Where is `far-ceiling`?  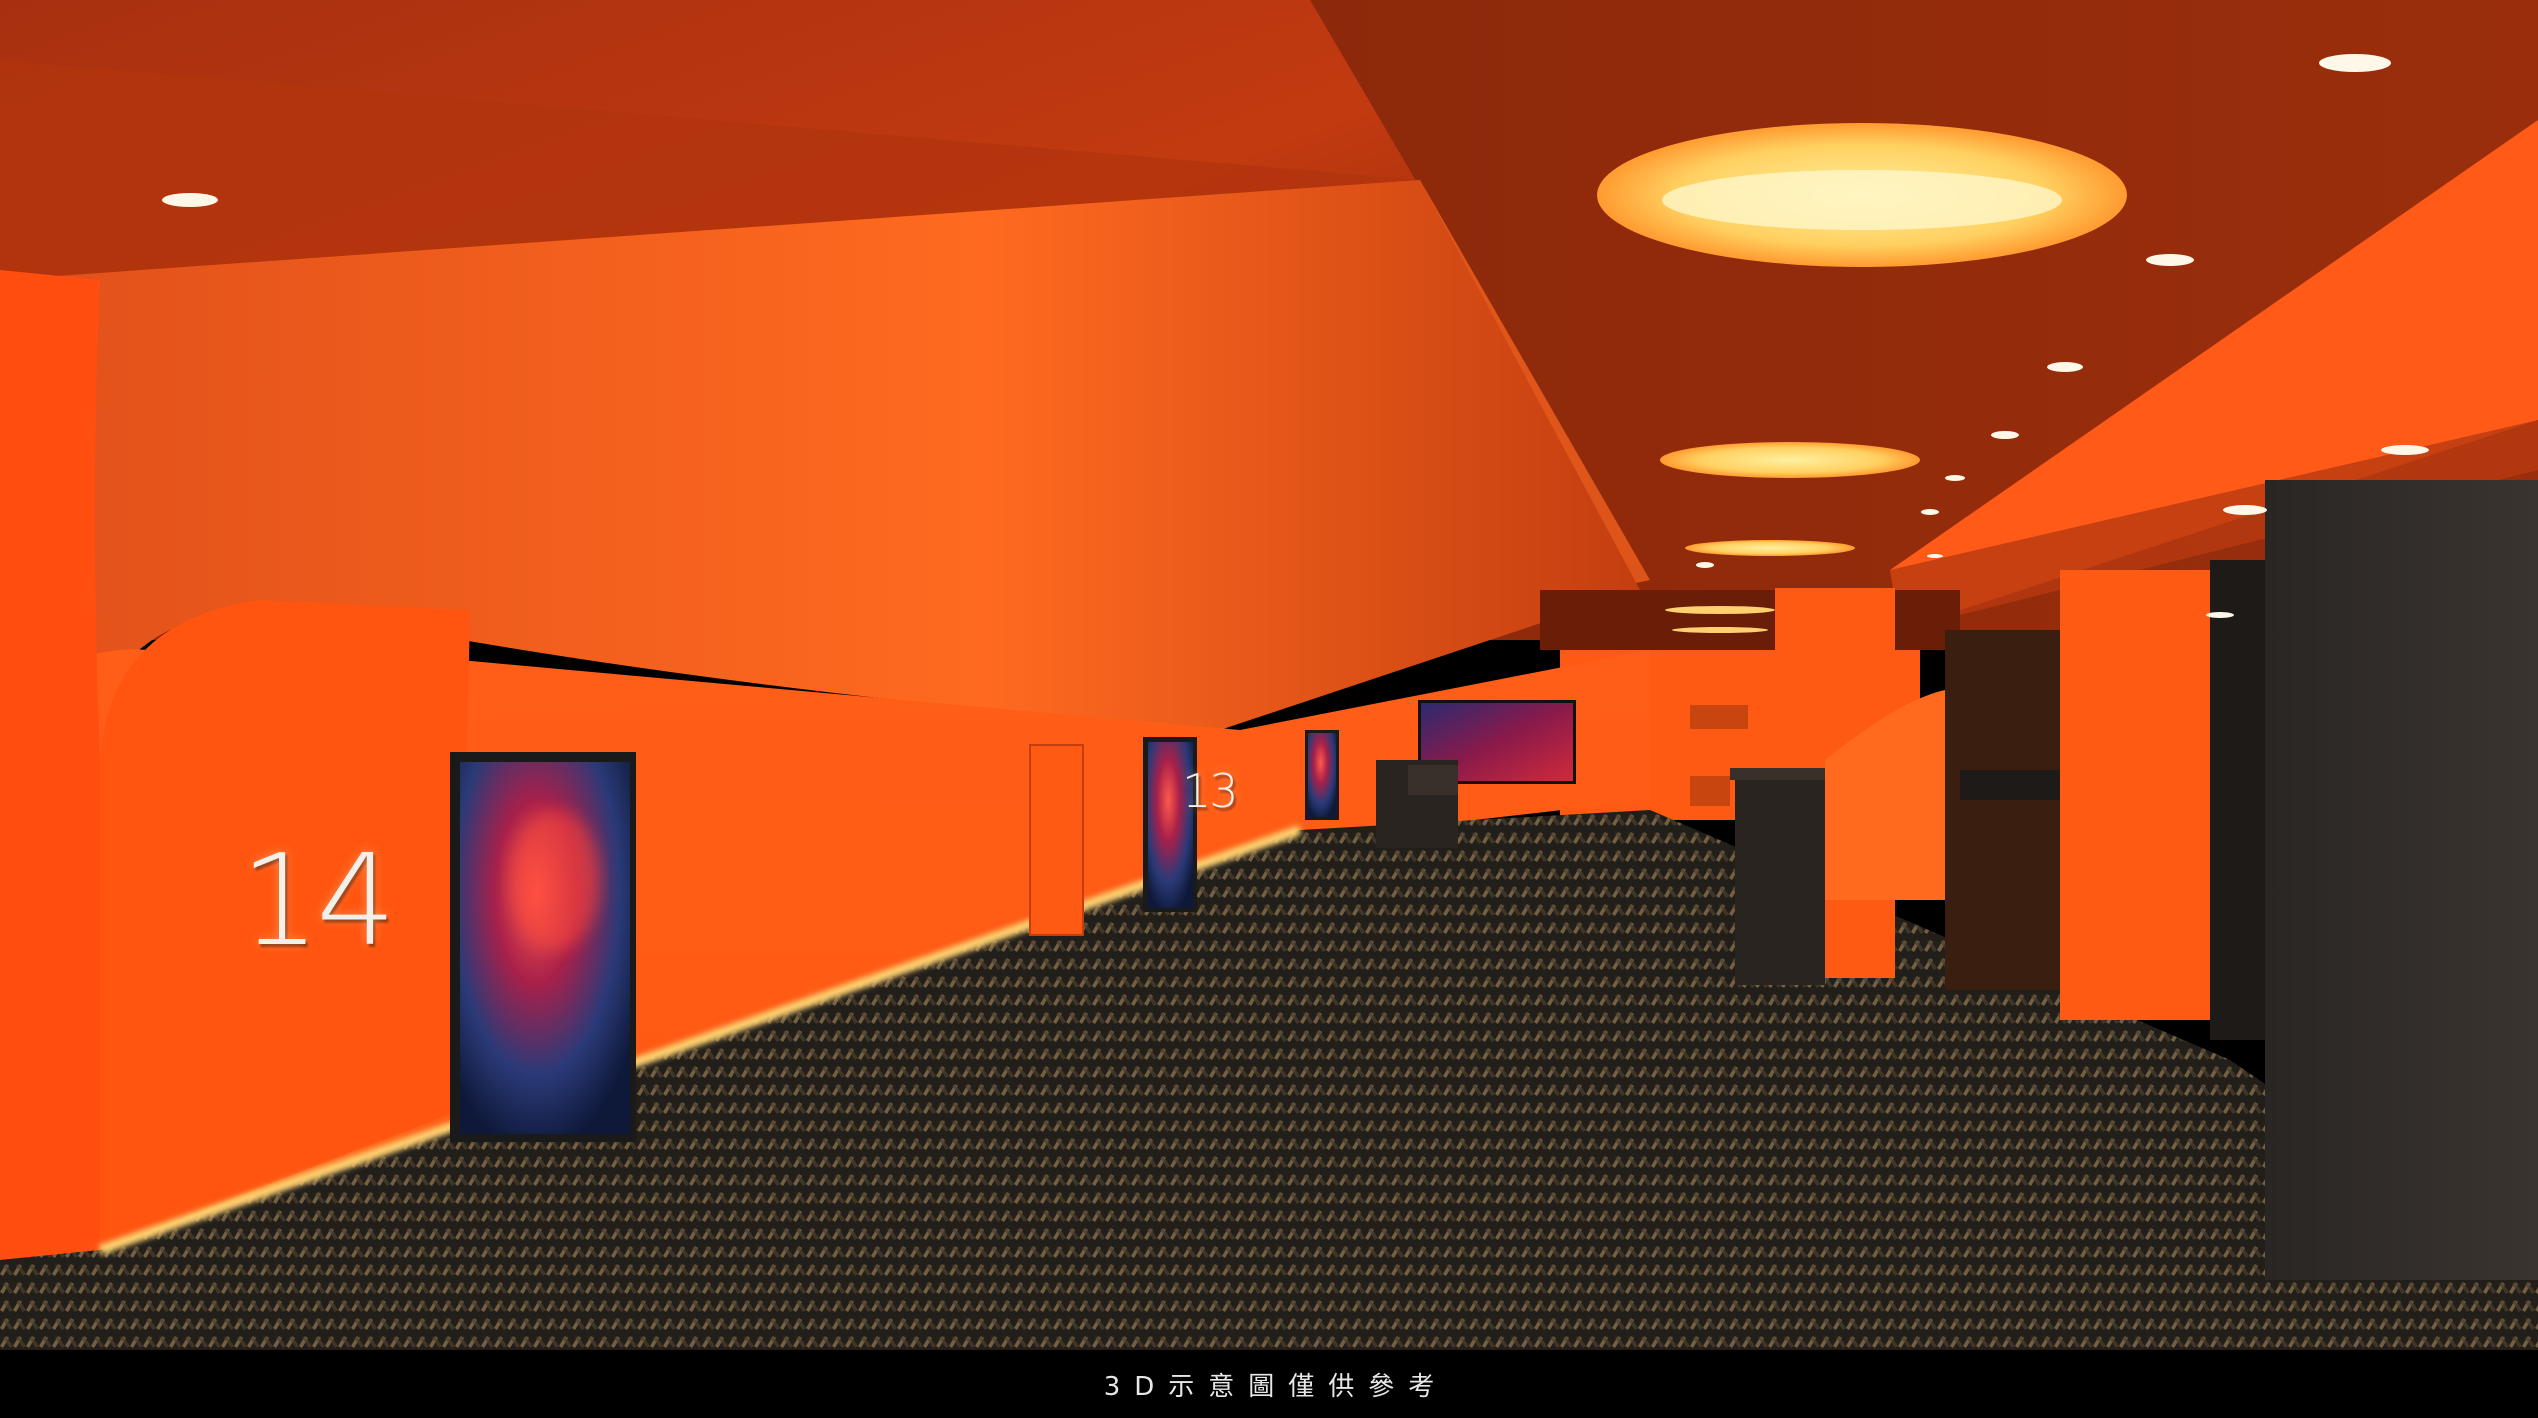 far-ceiling is located at coordinates (1750, 620).